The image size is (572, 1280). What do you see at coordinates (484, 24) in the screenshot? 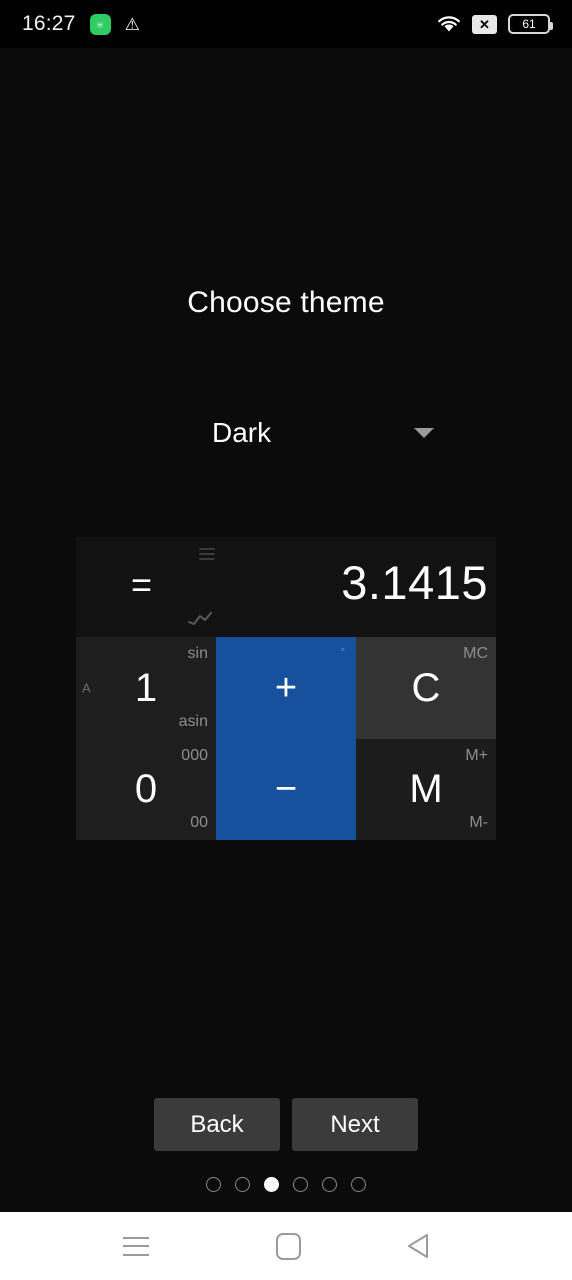
I see `no-sim-icon: ✕` at bounding box center [484, 24].